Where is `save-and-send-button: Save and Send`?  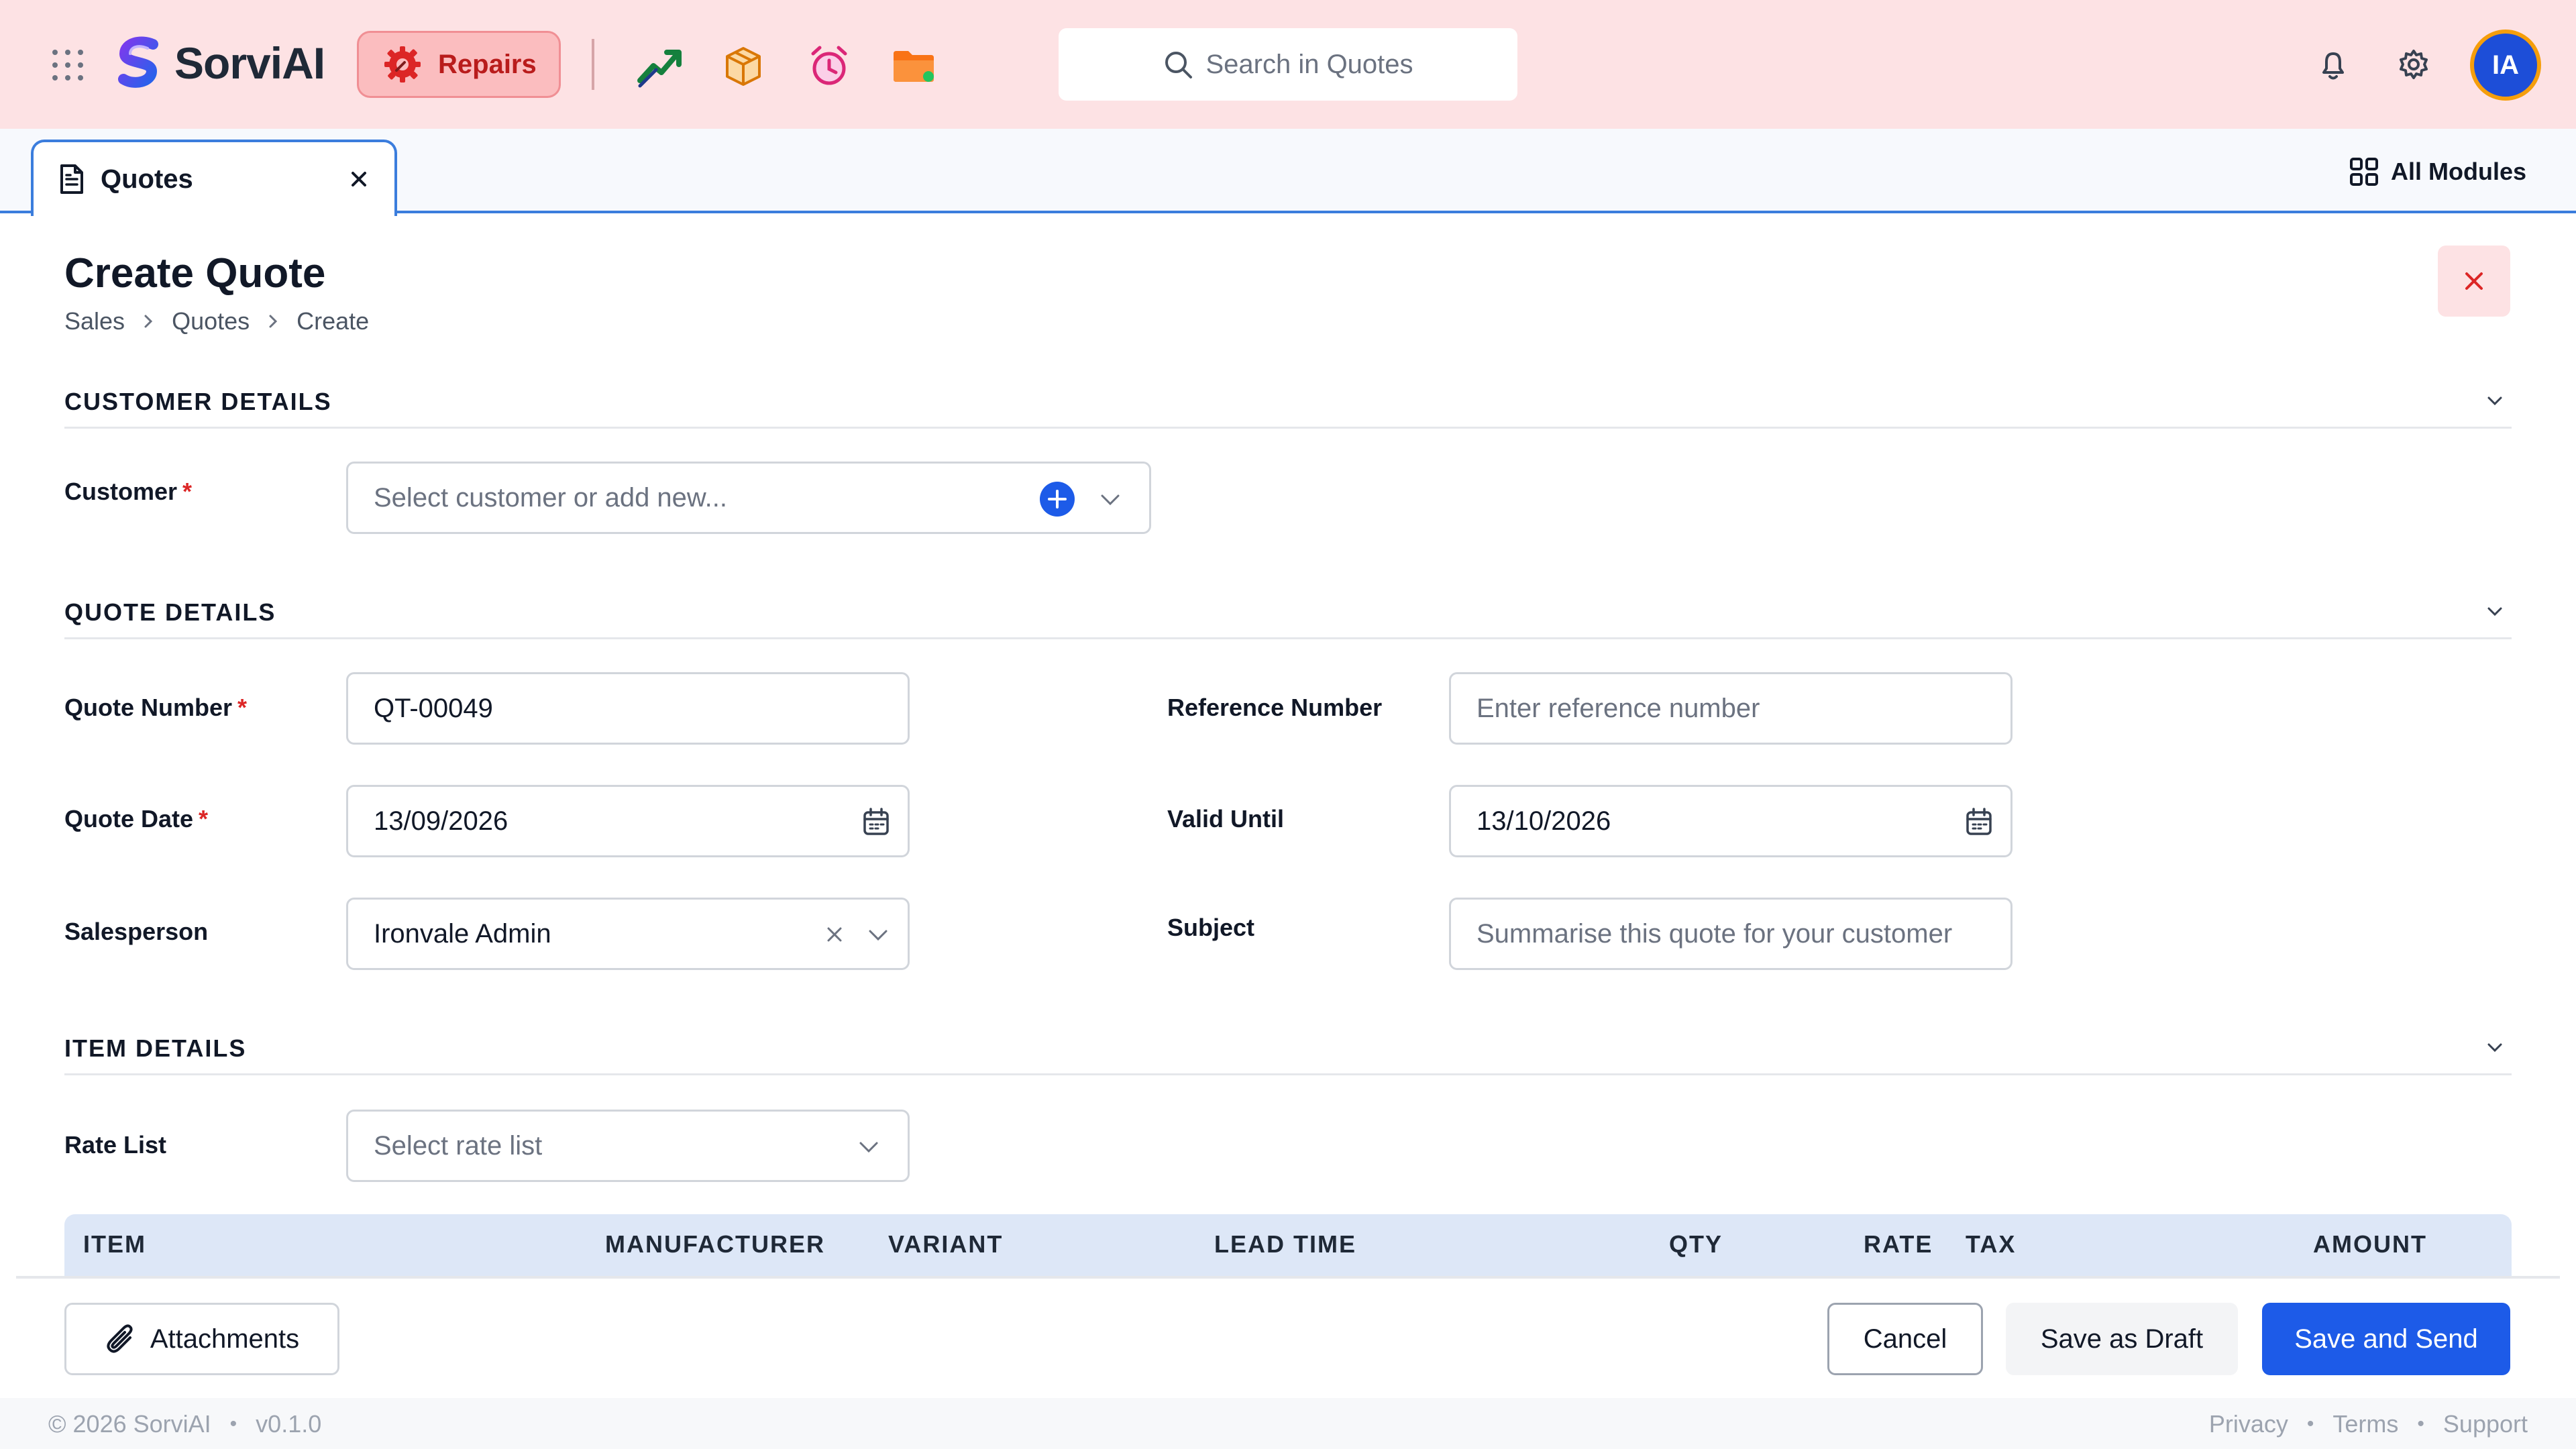
save-and-send-button: Save and Send is located at coordinates (2386, 1339).